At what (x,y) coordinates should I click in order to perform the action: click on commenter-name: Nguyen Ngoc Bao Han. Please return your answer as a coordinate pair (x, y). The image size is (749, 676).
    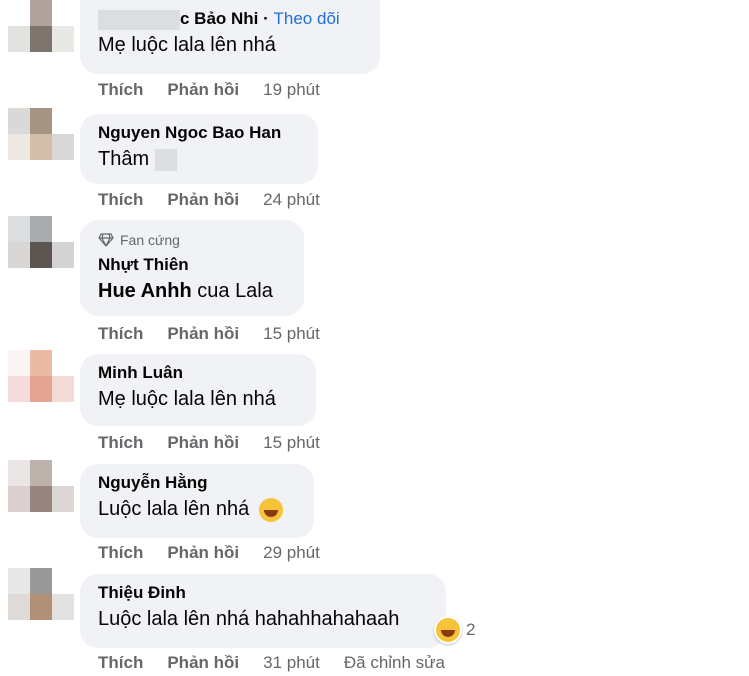
    Looking at the image, I should click on (199, 133).